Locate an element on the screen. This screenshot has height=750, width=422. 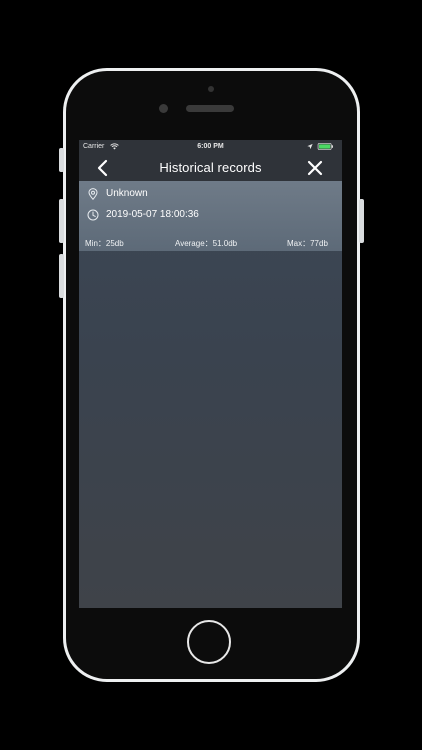
location-arrow-icon is located at coordinates (310, 146).